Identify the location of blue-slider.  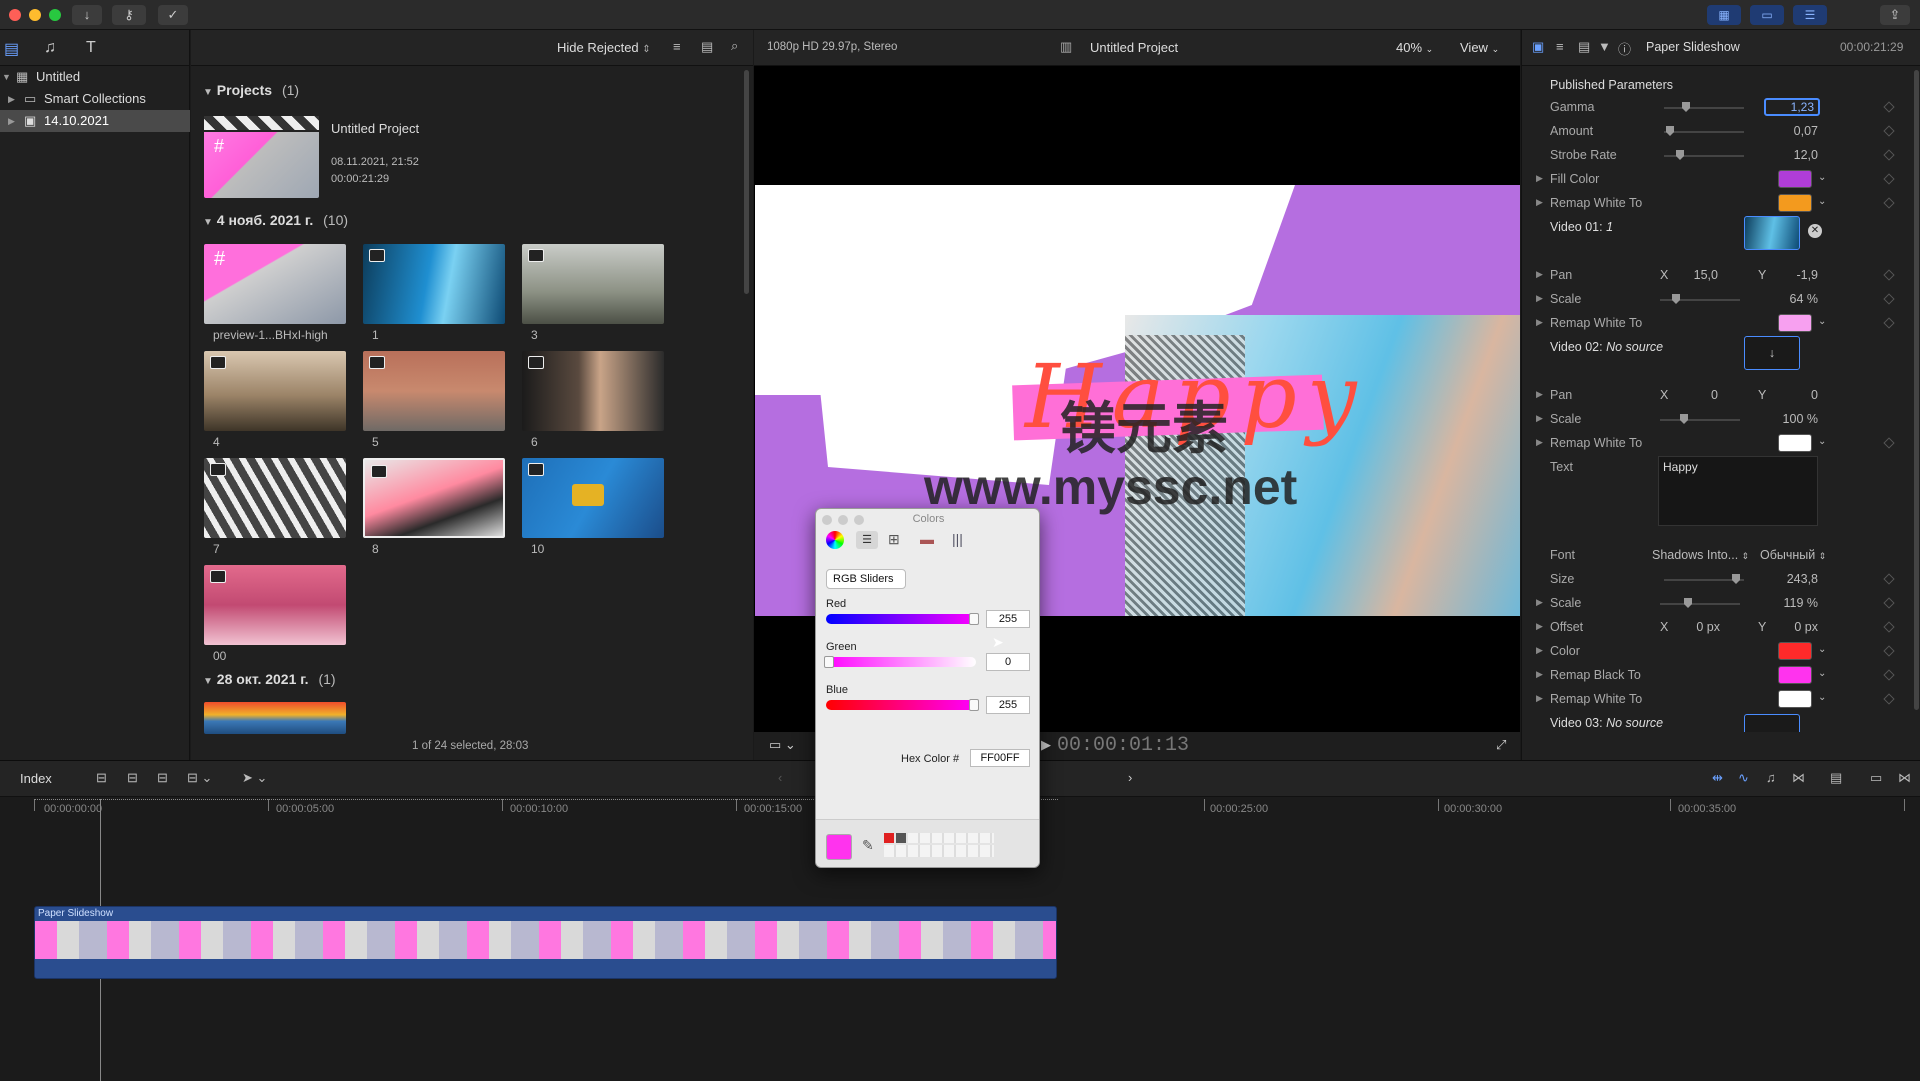
(901, 705).